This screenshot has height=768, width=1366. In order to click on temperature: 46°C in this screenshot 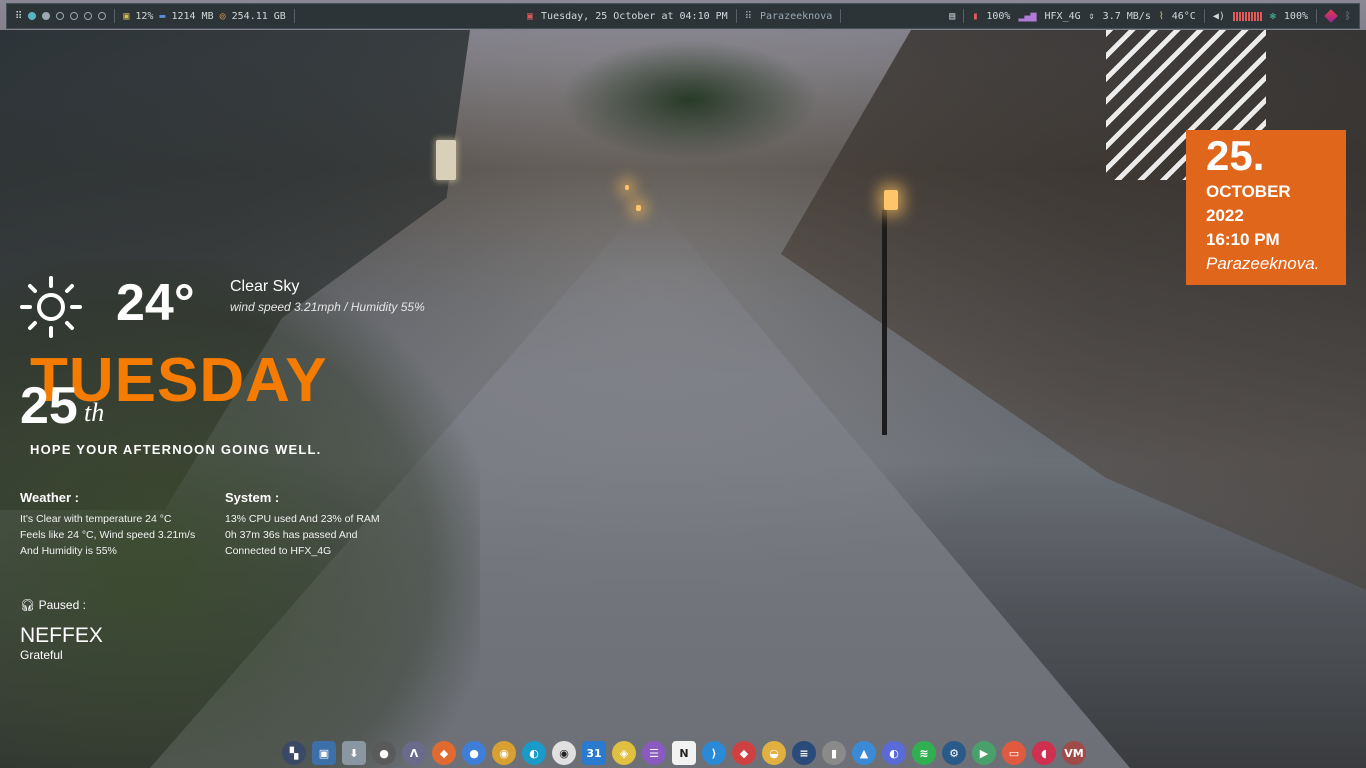, I will do `click(1183, 16)`.